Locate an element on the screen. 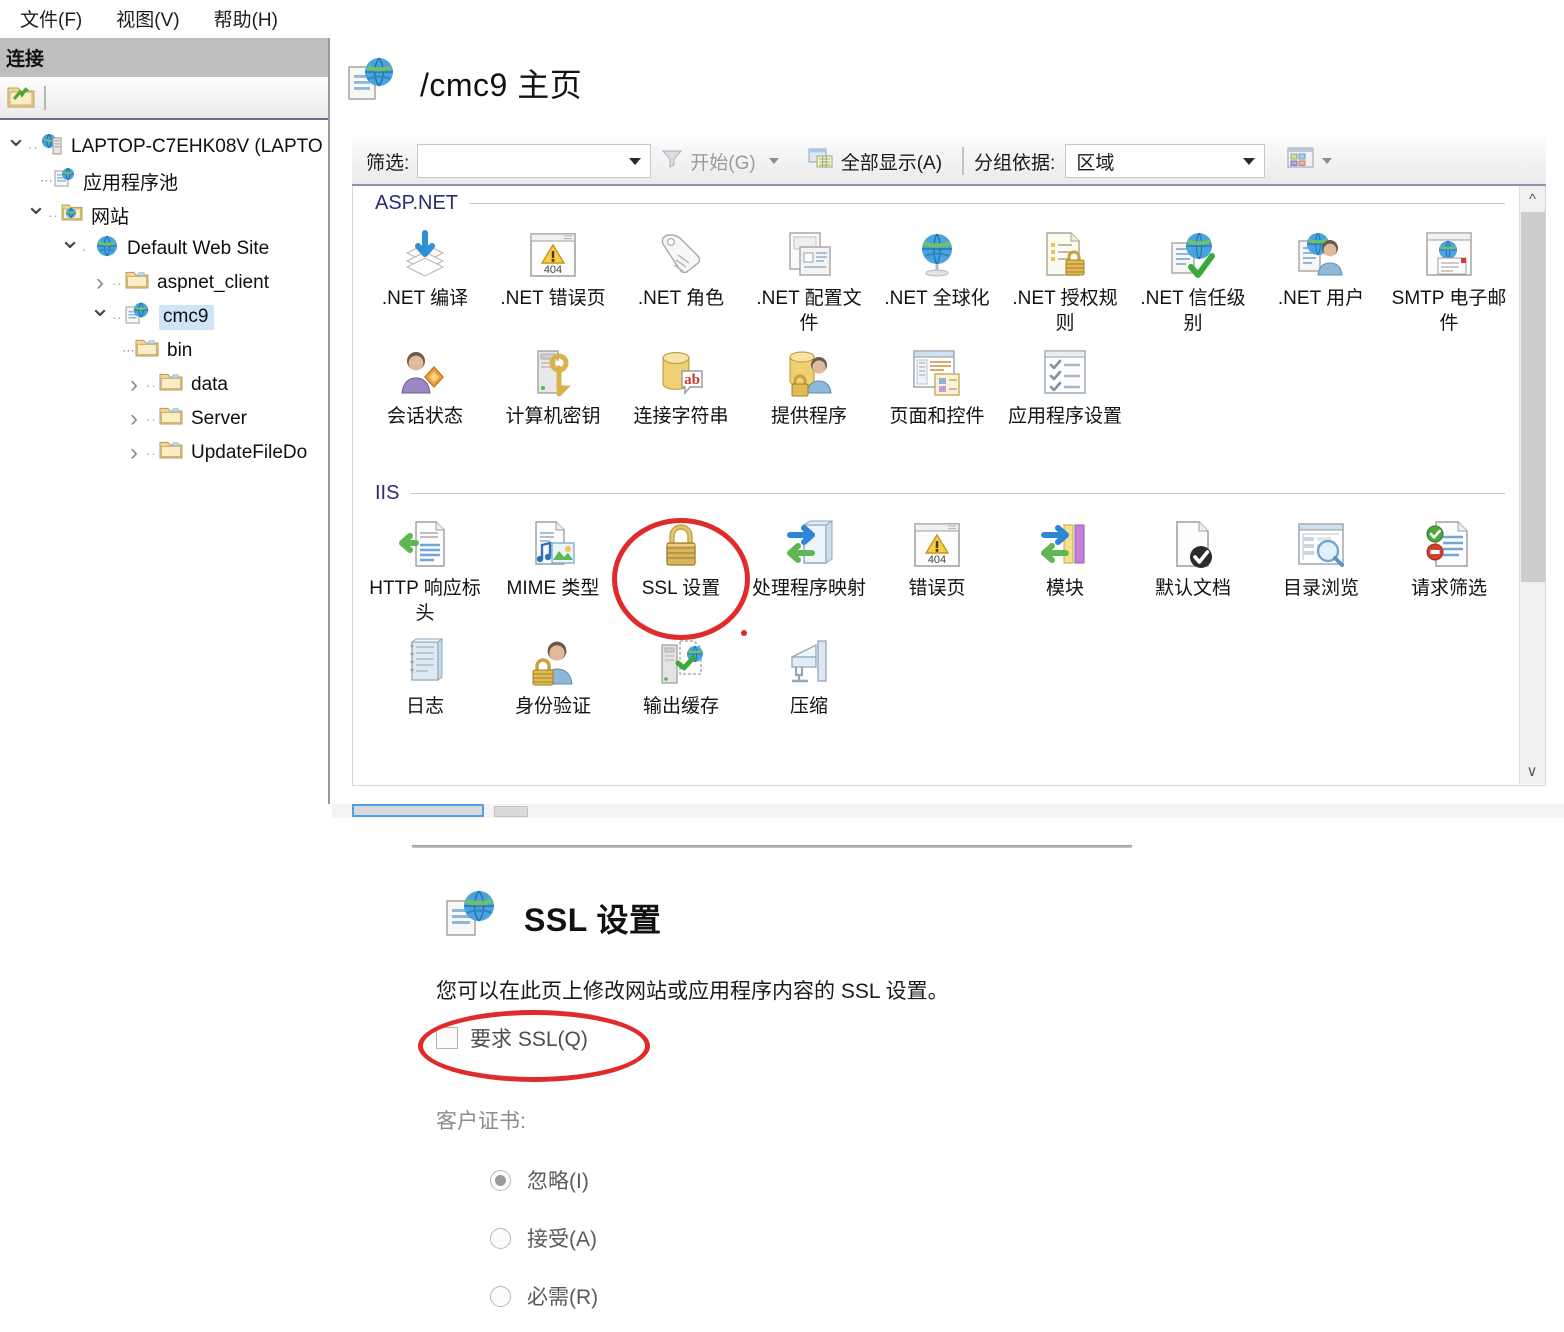 The width and height of the screenshot is (1564, 1332). feature-item-authentication: 身份验证 is located at coordinates (553, 687).